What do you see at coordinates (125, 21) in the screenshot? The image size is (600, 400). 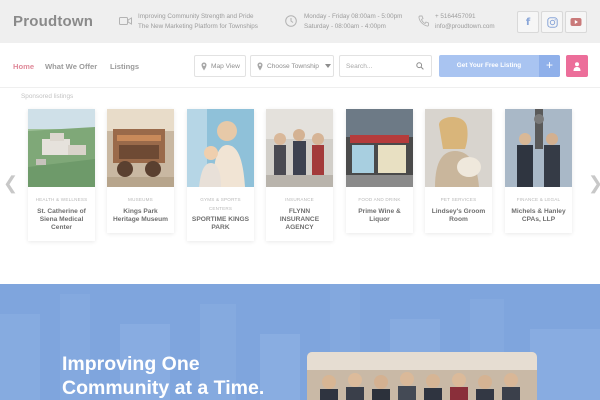 I see `video-icon` at bounding box center [125, 21].